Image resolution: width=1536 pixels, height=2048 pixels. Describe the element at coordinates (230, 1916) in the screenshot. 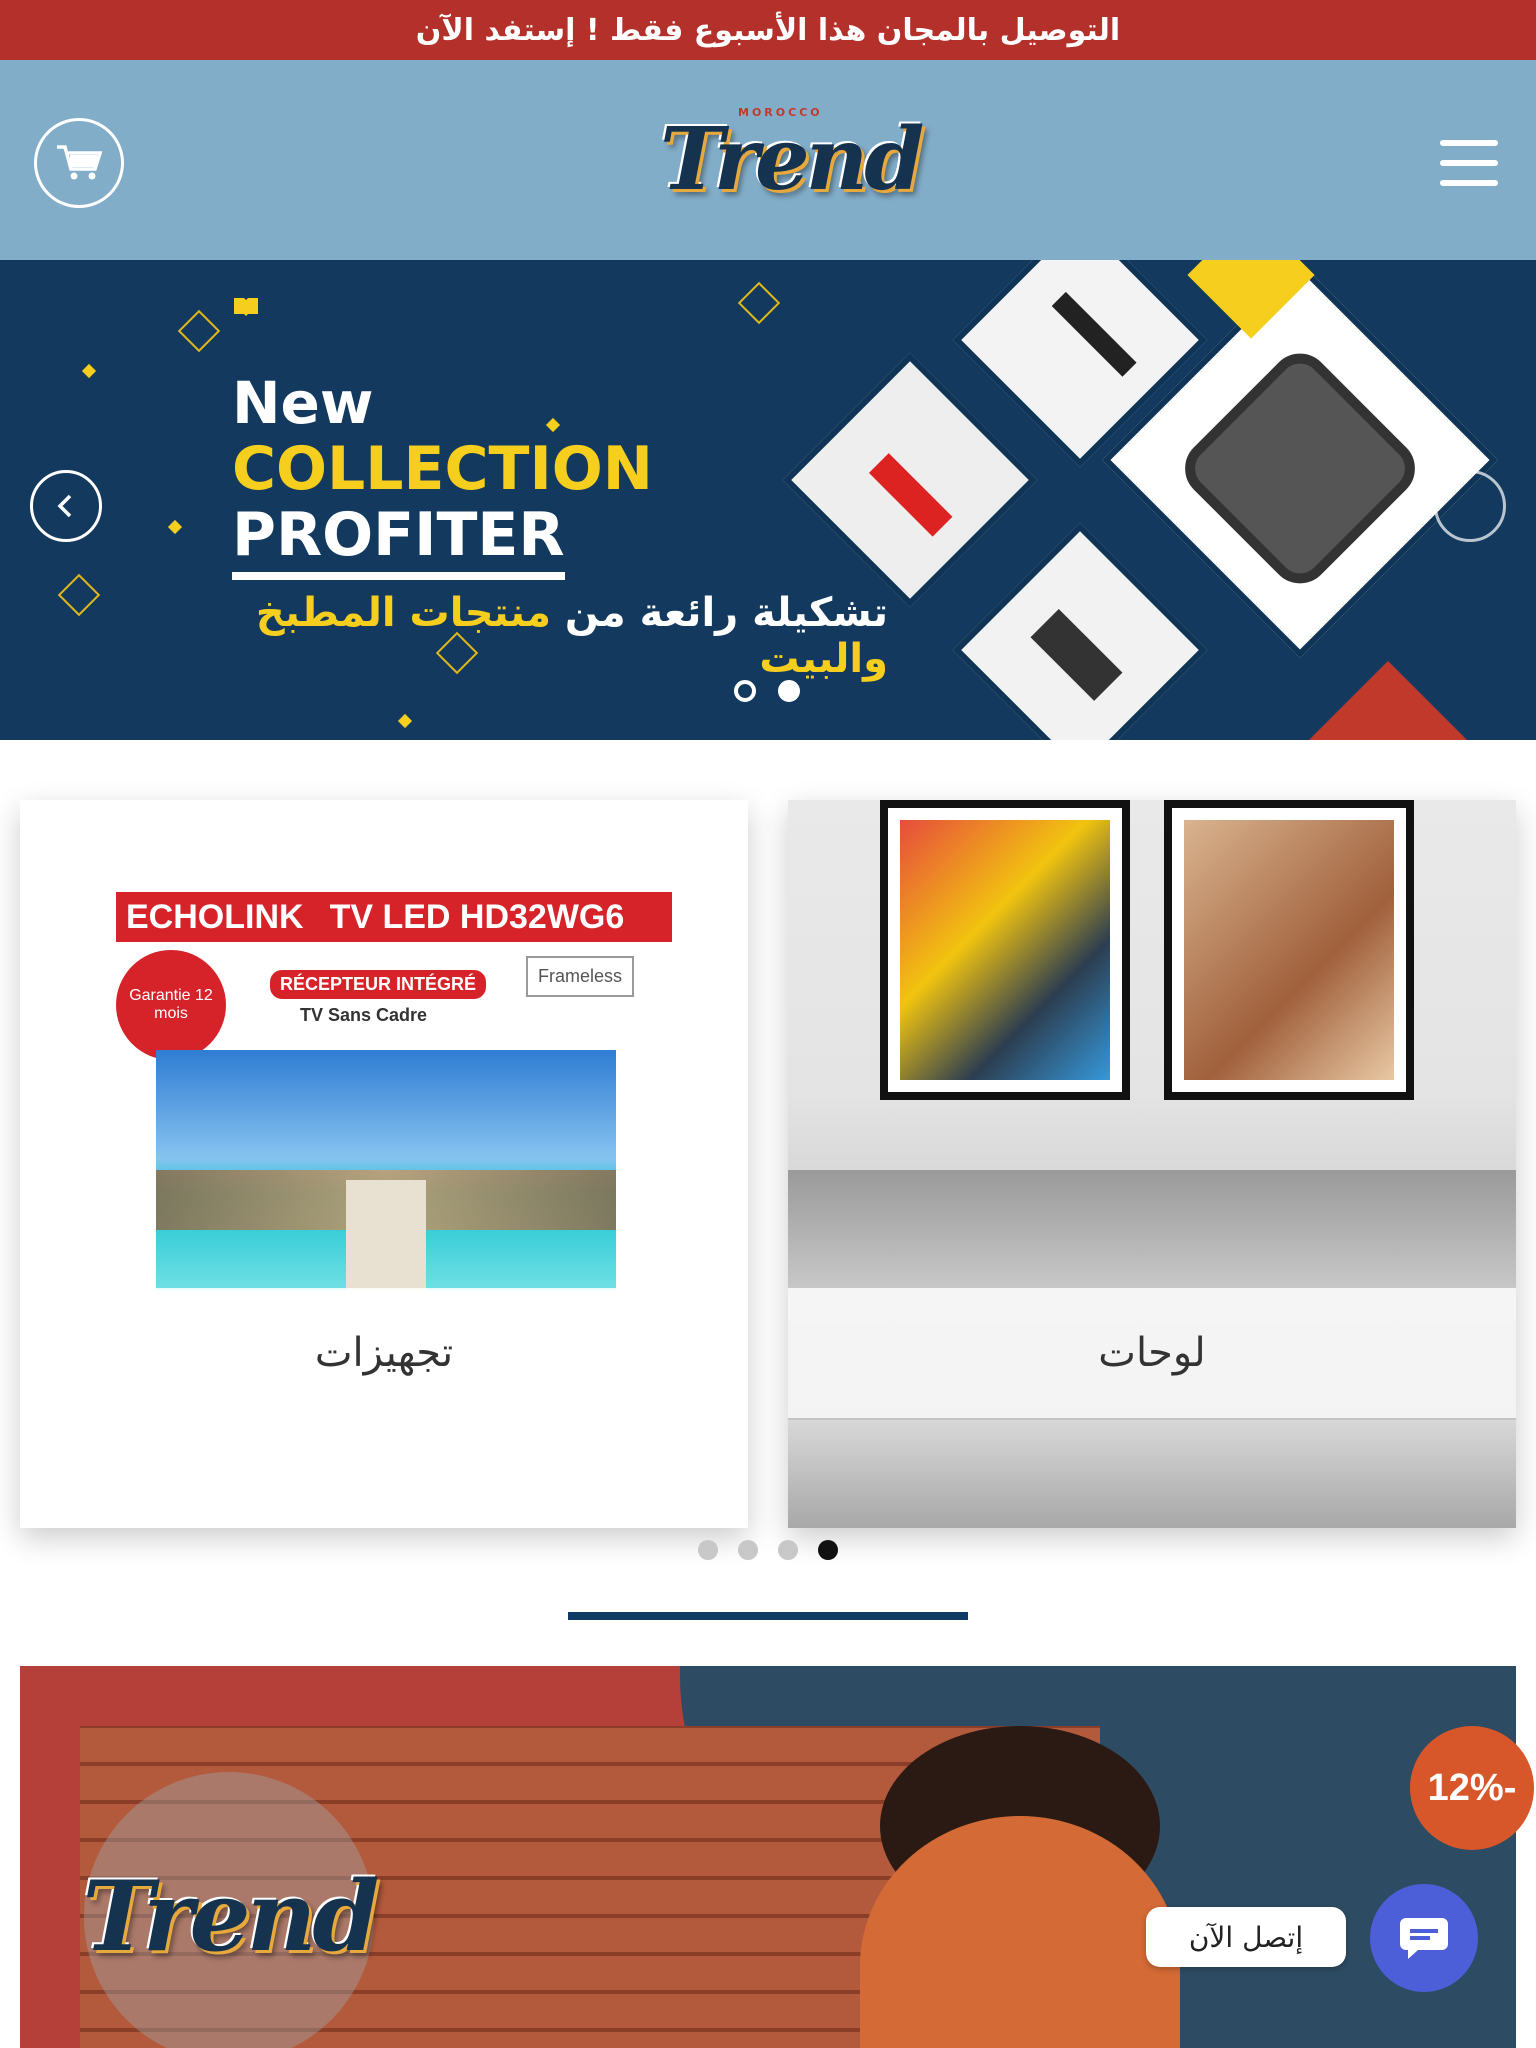

I see `promo-logo-wordmark: Trend` at that location.